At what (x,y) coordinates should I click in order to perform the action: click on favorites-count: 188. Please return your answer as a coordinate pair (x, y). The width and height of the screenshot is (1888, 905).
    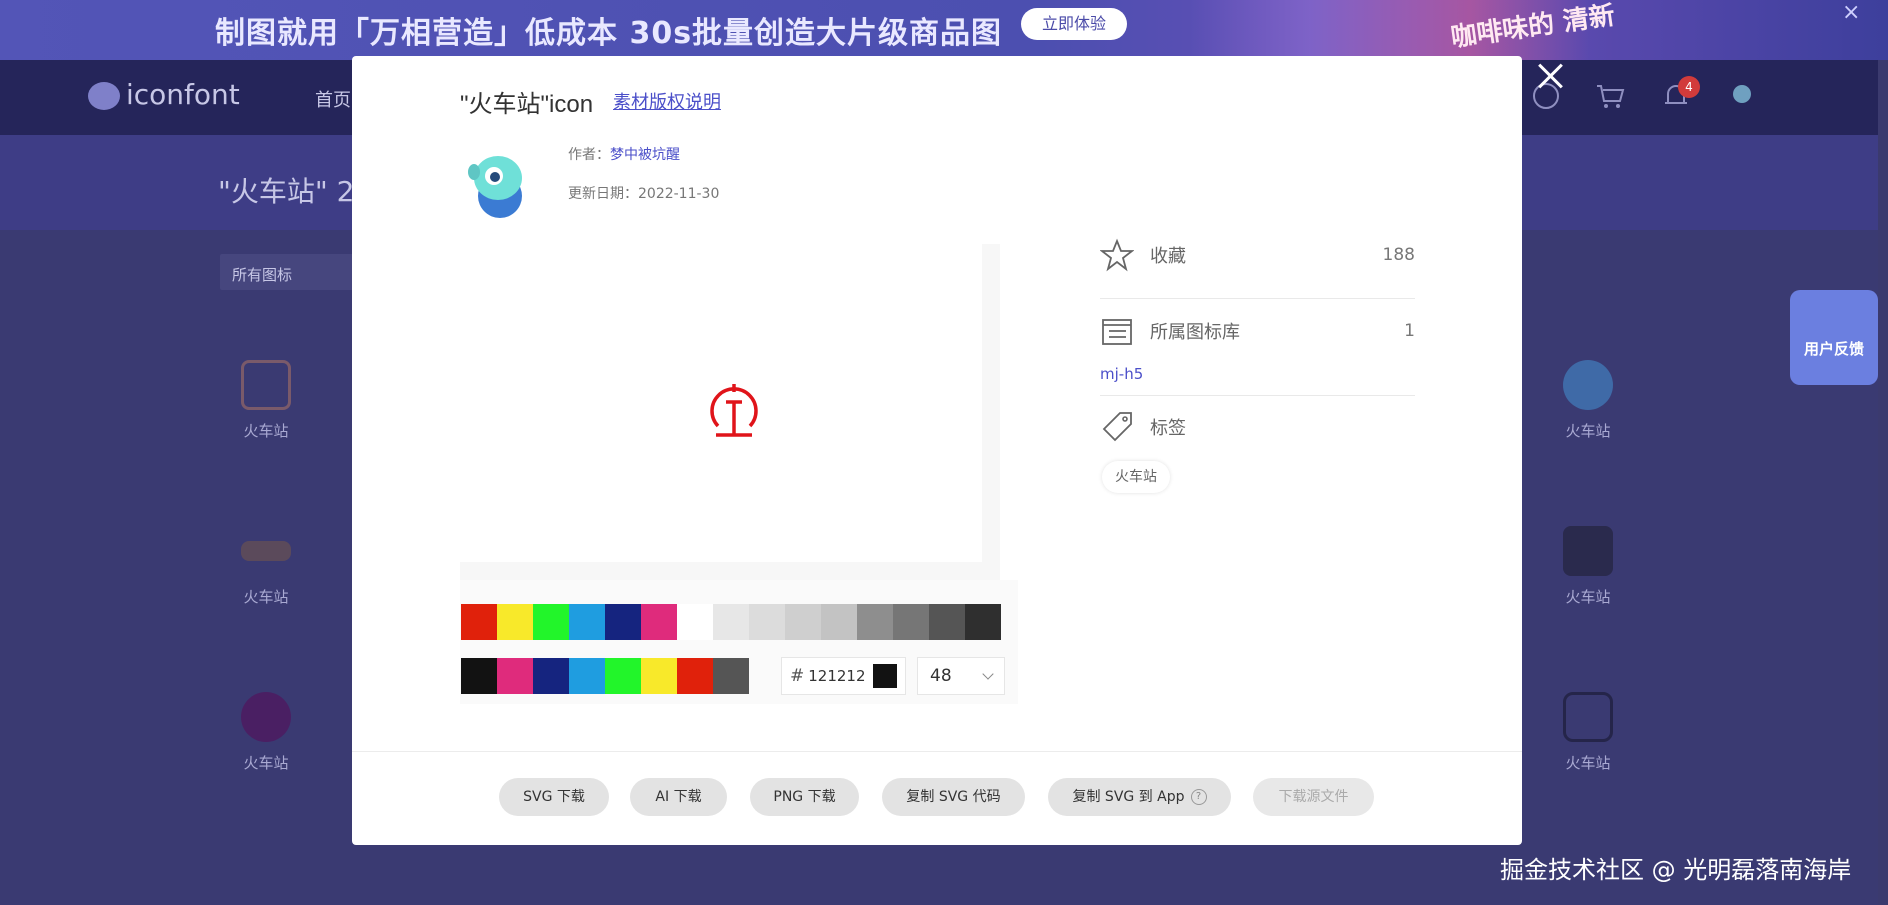
    Looking at the image, I should click on (1398, 255).